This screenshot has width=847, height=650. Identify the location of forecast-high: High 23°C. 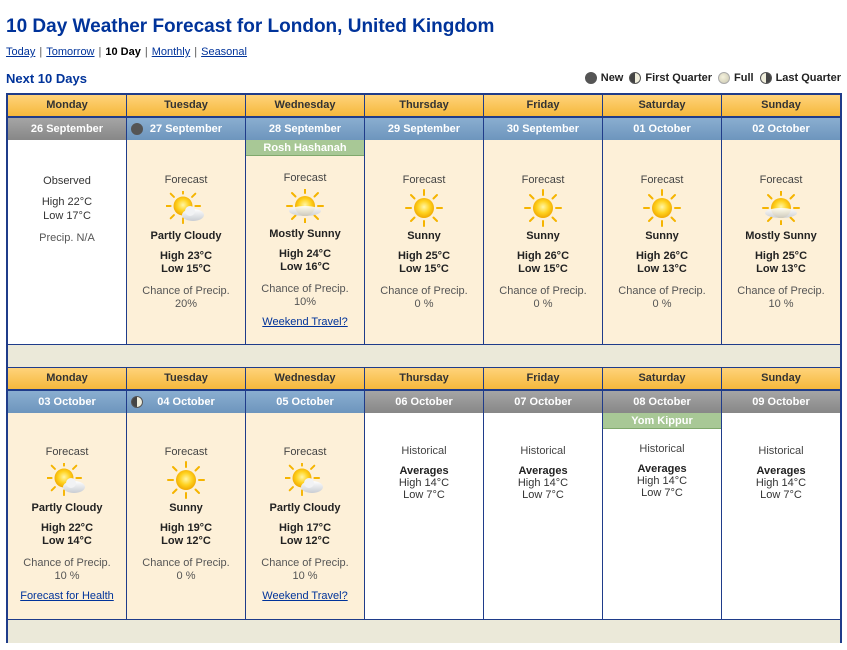
(186, 256).